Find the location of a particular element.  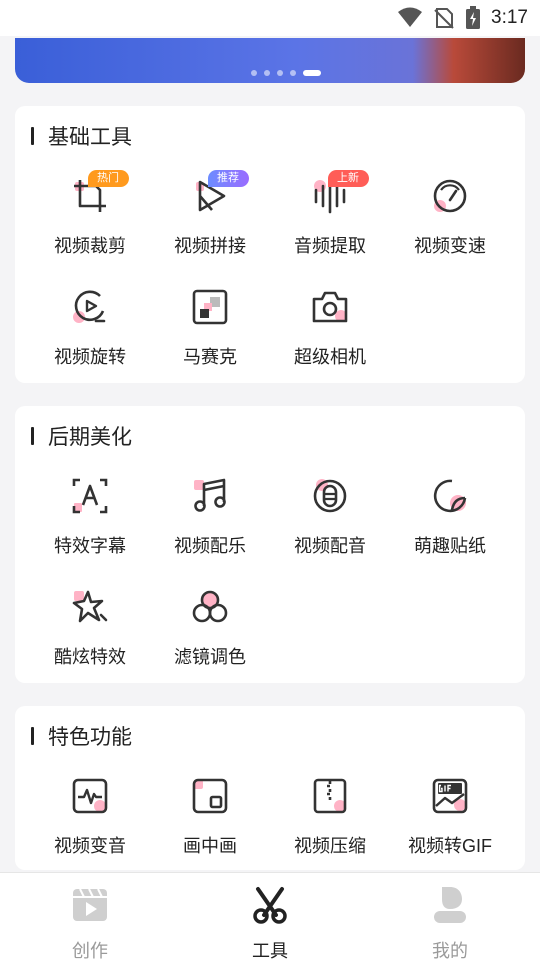

tool-label: 特效字幕 is located at coordinates (90, 546).